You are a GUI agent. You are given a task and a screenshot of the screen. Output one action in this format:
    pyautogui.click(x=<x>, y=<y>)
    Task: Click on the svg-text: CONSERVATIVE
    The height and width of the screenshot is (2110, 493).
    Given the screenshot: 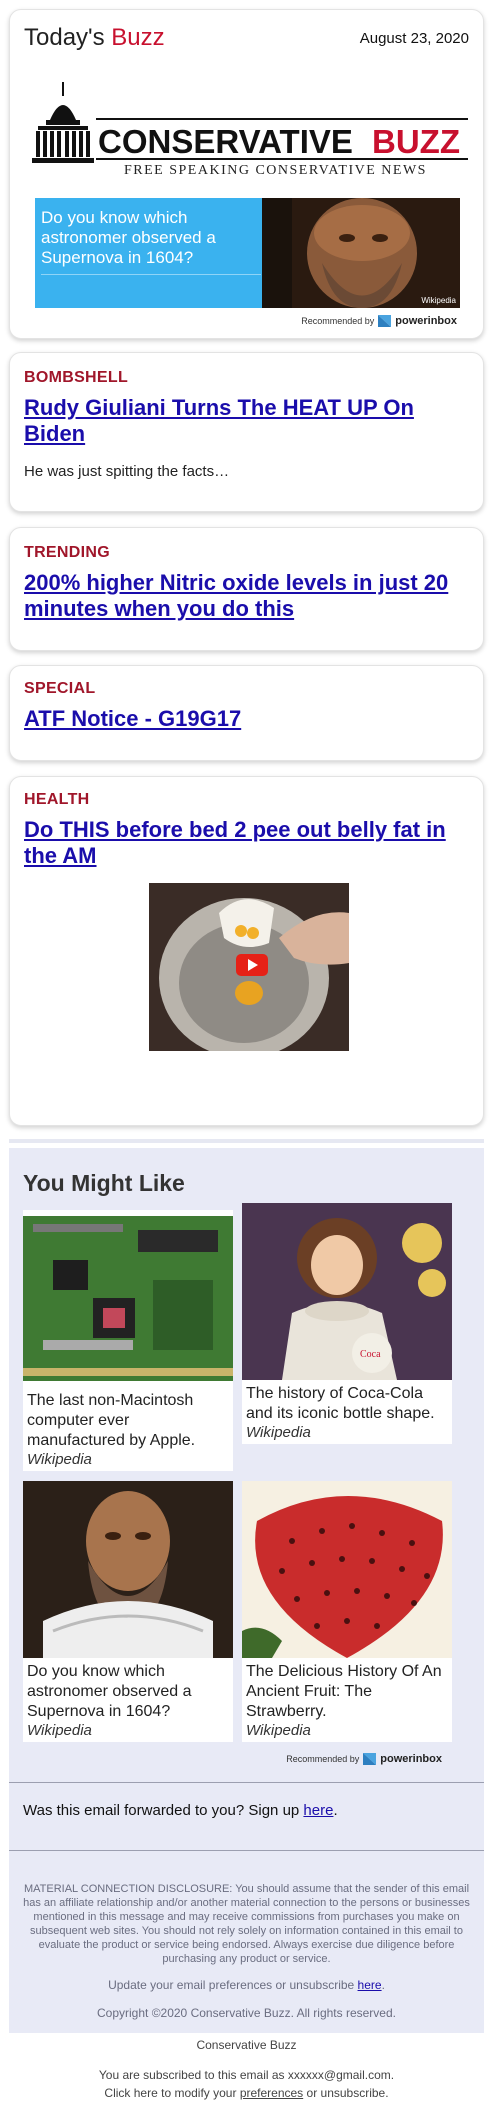 What is the action you would take?
    pyautogui.click(x=225, y=141)
    